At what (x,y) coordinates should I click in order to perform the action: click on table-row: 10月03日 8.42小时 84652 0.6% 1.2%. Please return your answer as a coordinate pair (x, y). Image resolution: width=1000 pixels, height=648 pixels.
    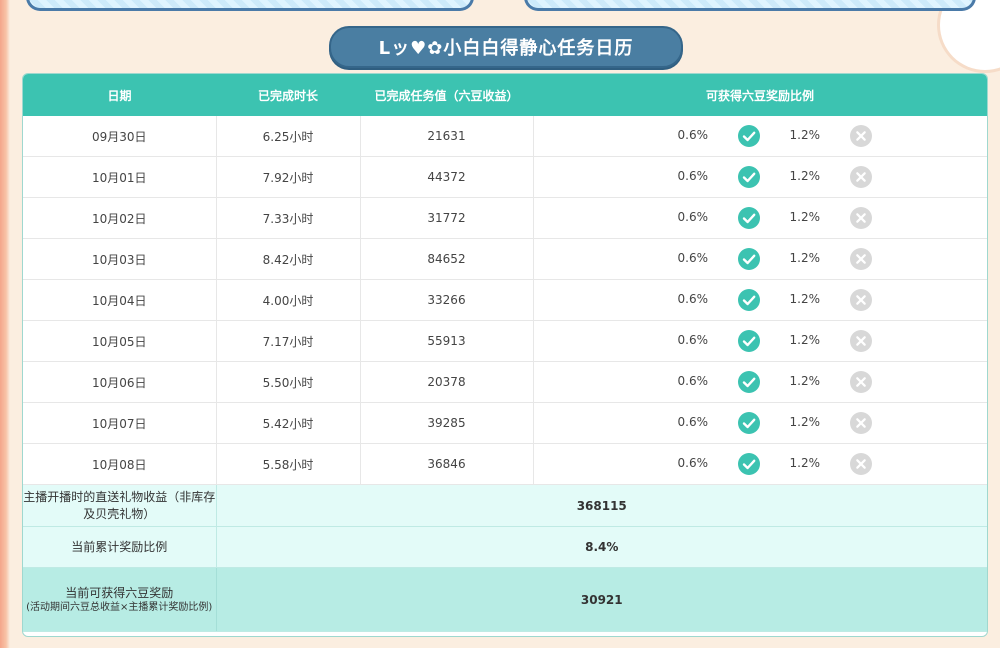
    Looking at the image, I should click on (505, 259).